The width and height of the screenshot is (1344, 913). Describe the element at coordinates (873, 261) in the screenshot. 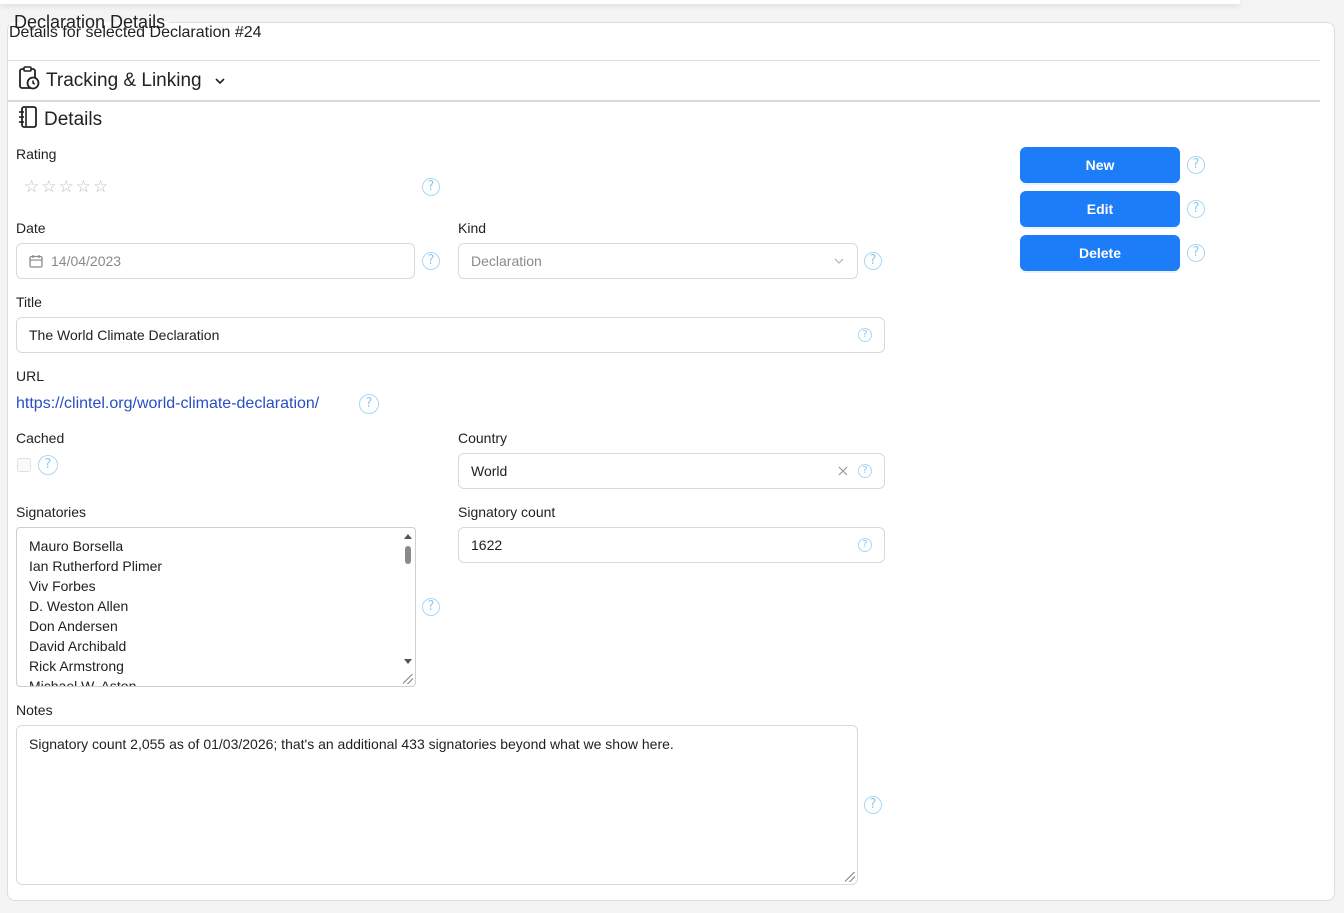

I see `kind-help-icon: ?` at that location.